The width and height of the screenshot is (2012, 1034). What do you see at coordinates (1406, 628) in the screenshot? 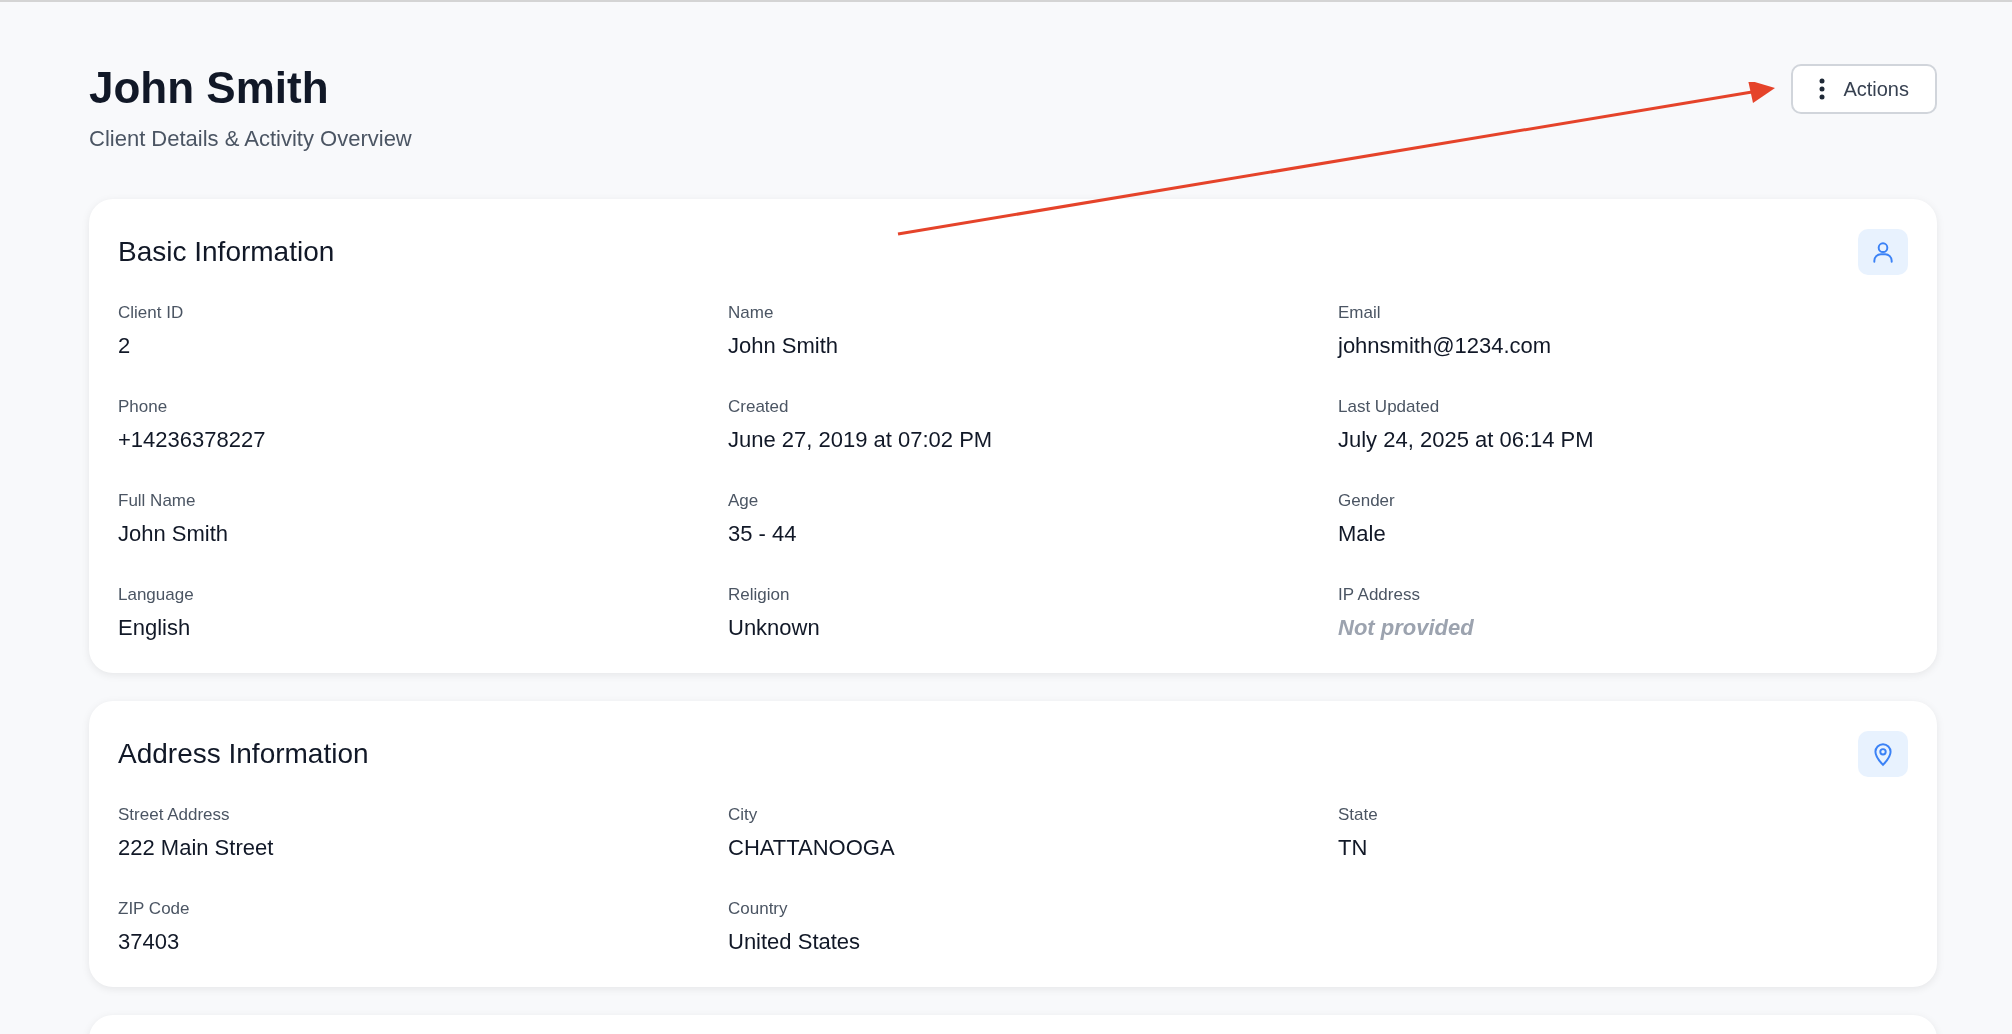
I see `field-value: Not provided` at bounding box center [1406, 628].